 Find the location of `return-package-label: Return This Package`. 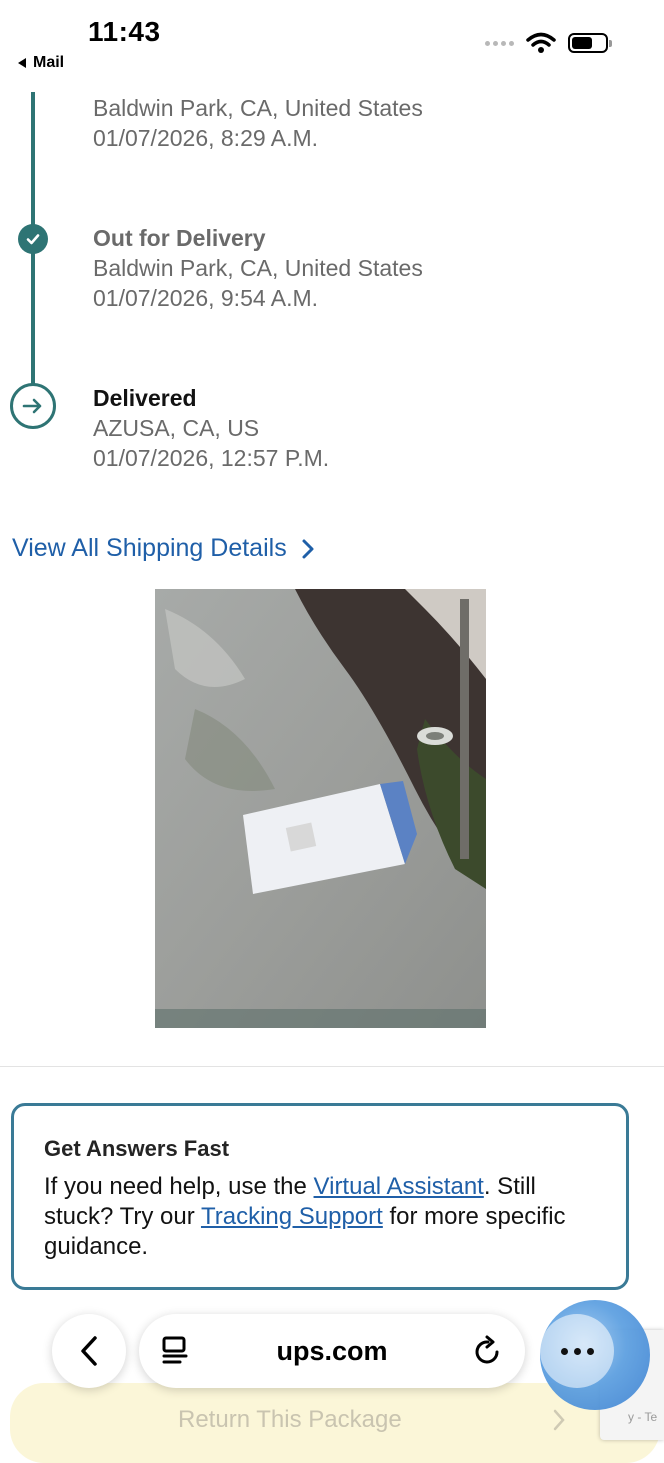

return-package-label: Return This Package is located at coordinates (290, 1419).